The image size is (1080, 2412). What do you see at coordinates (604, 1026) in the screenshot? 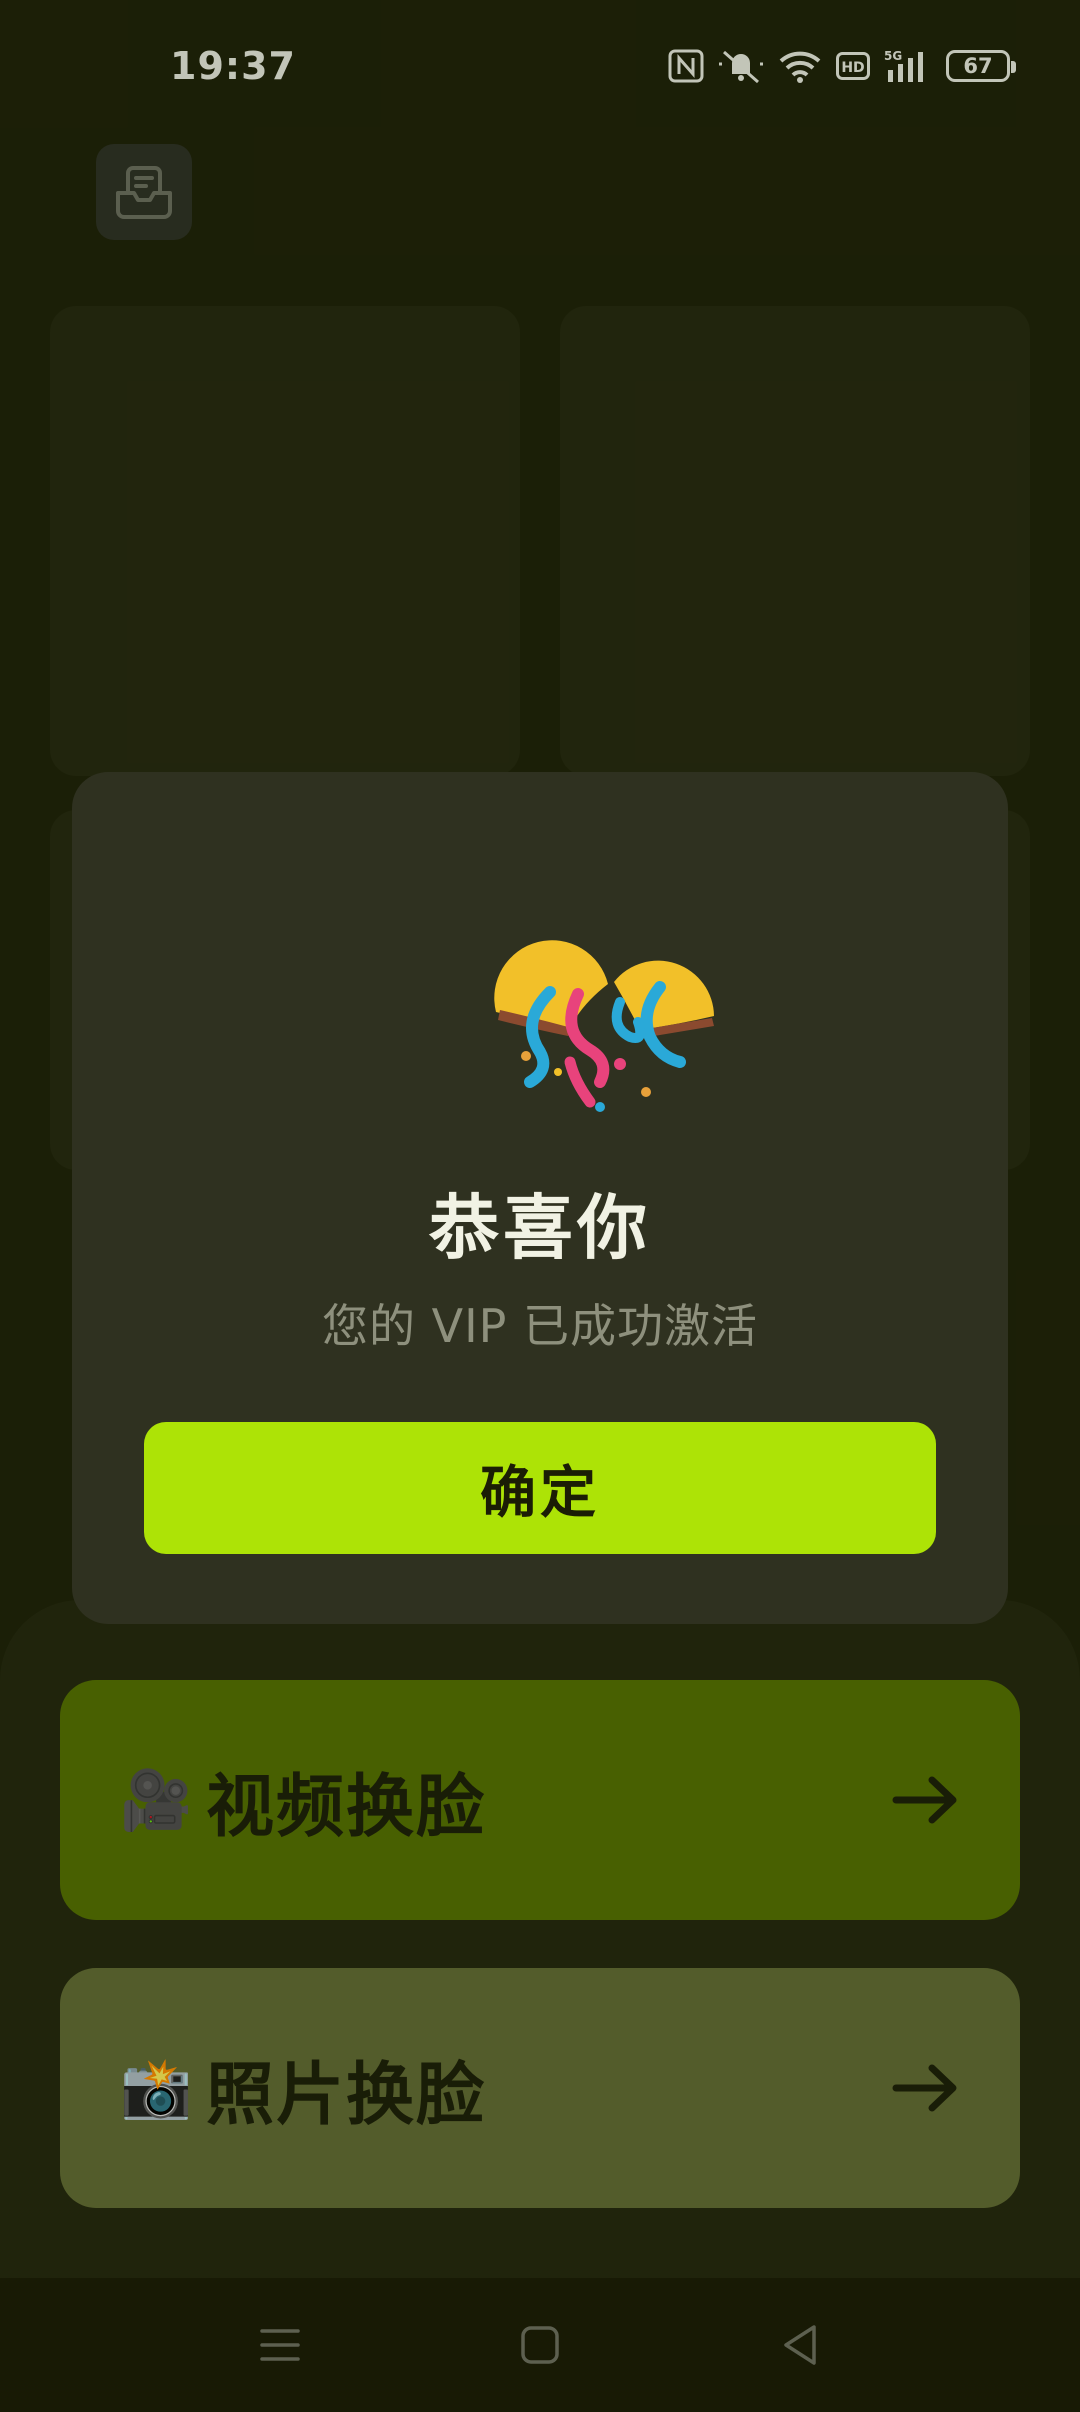
I see `party-popper-icon` at bounding box center [604, 1026].